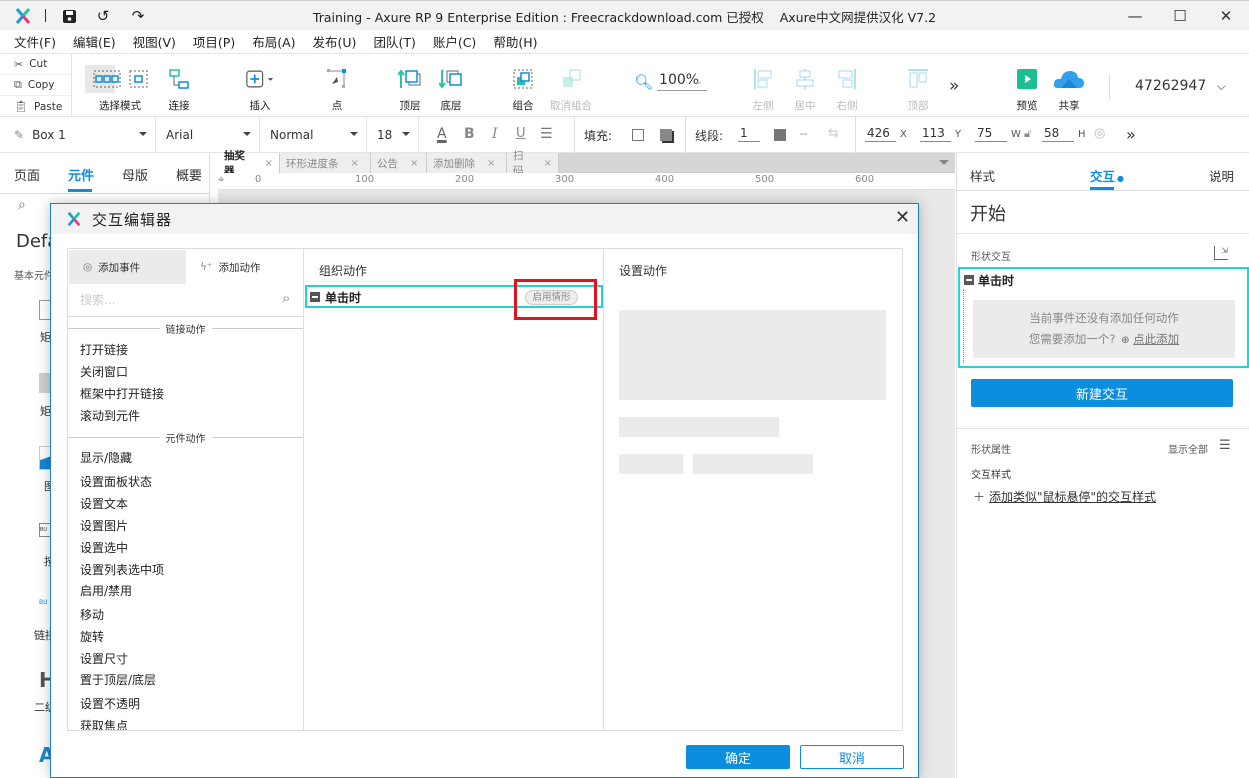  Describe the element at coordinates (35, 85) in the screenshot. I see `copy-button: ⧉ Copy` at that location.